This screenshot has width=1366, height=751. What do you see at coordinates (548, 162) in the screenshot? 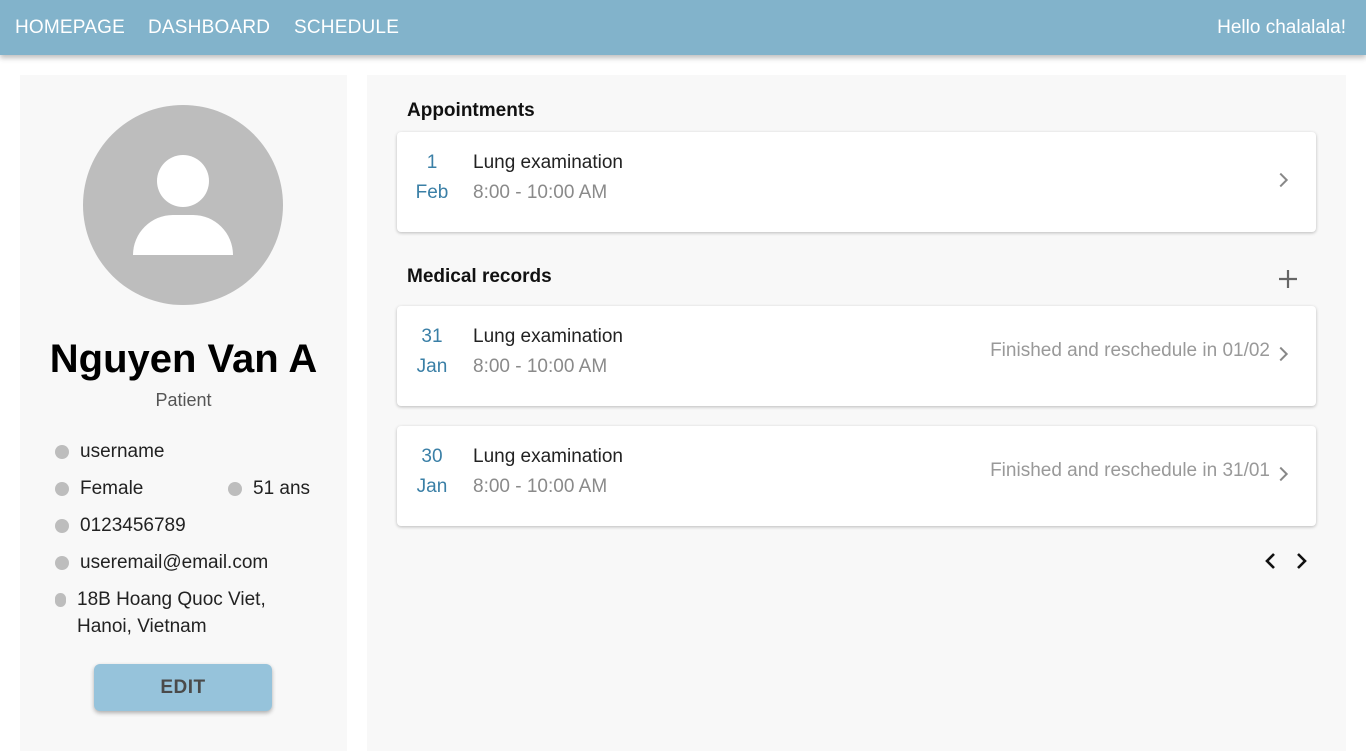
I see `appointment-title: Lung examination` at bounding box center [548, 162].